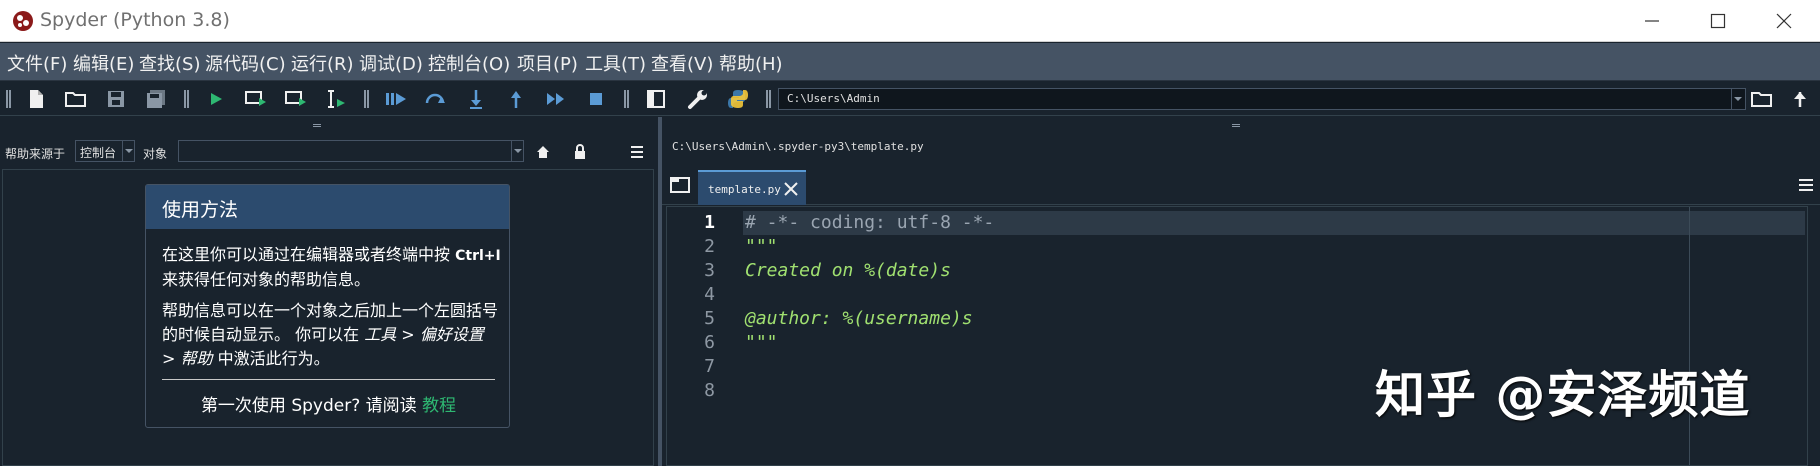 This screenshot has height=466, width=1820. I want to click on working-directory-value: C:\Users\Admin, so click(833, 98).